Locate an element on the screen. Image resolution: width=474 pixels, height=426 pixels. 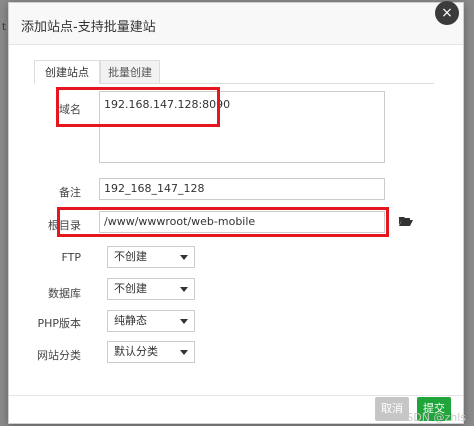
folder-open-icon is located at coordinates (406, 221).